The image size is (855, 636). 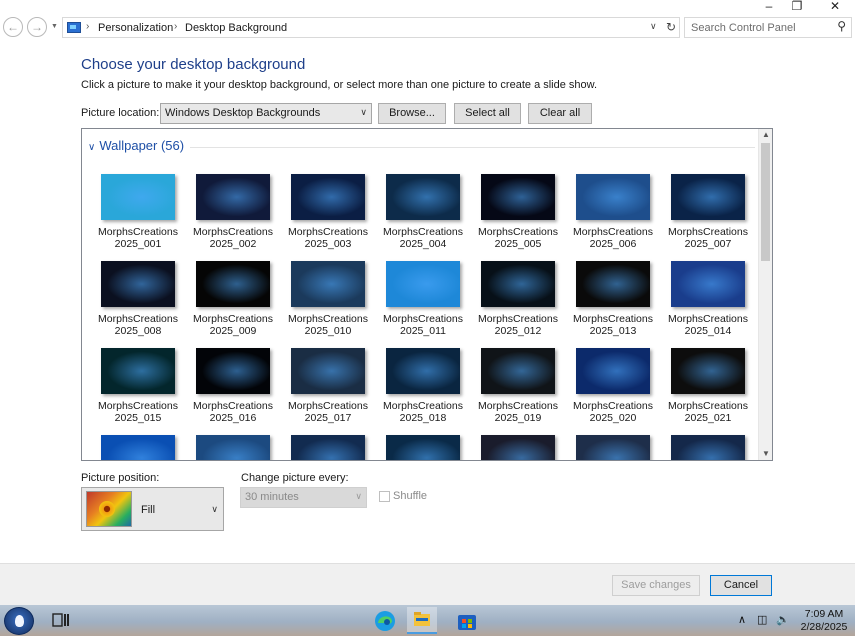 I want to click on wallpaper-thumbnail: MorphsCreations 2025_006, so click(x=612, y=206).